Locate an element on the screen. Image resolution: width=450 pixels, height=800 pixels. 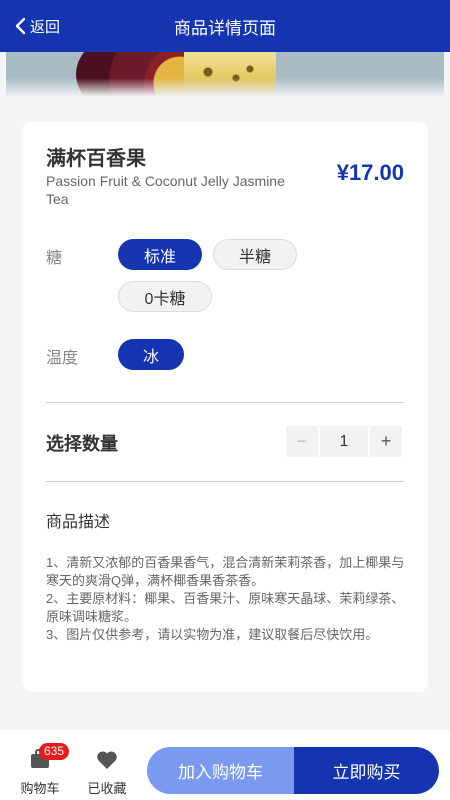
sugar-option-standard: 标准 is located at coordinates (160, 254).